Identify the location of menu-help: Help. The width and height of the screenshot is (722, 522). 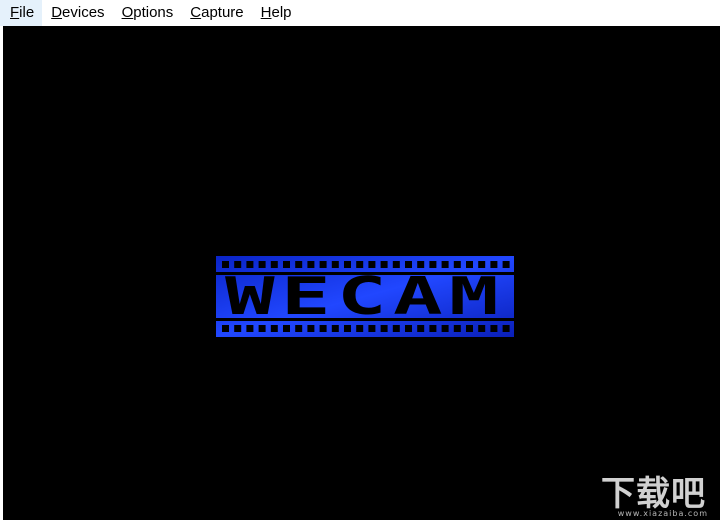
(276, 13).